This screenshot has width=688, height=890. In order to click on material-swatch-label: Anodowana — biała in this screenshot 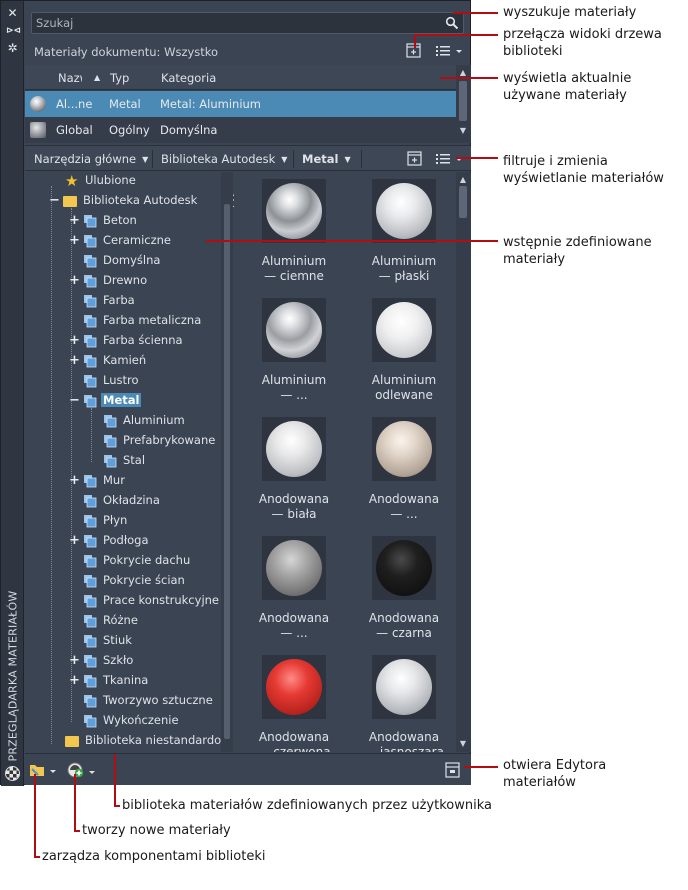, I will do `click(294, 506)`.